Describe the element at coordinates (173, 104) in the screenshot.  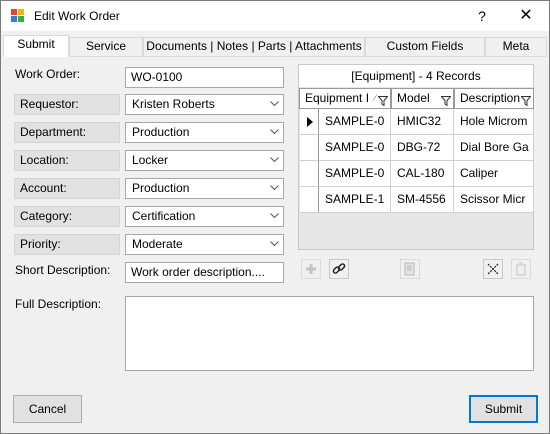
I see `requestor-value: Kristen Roberts` at that location.